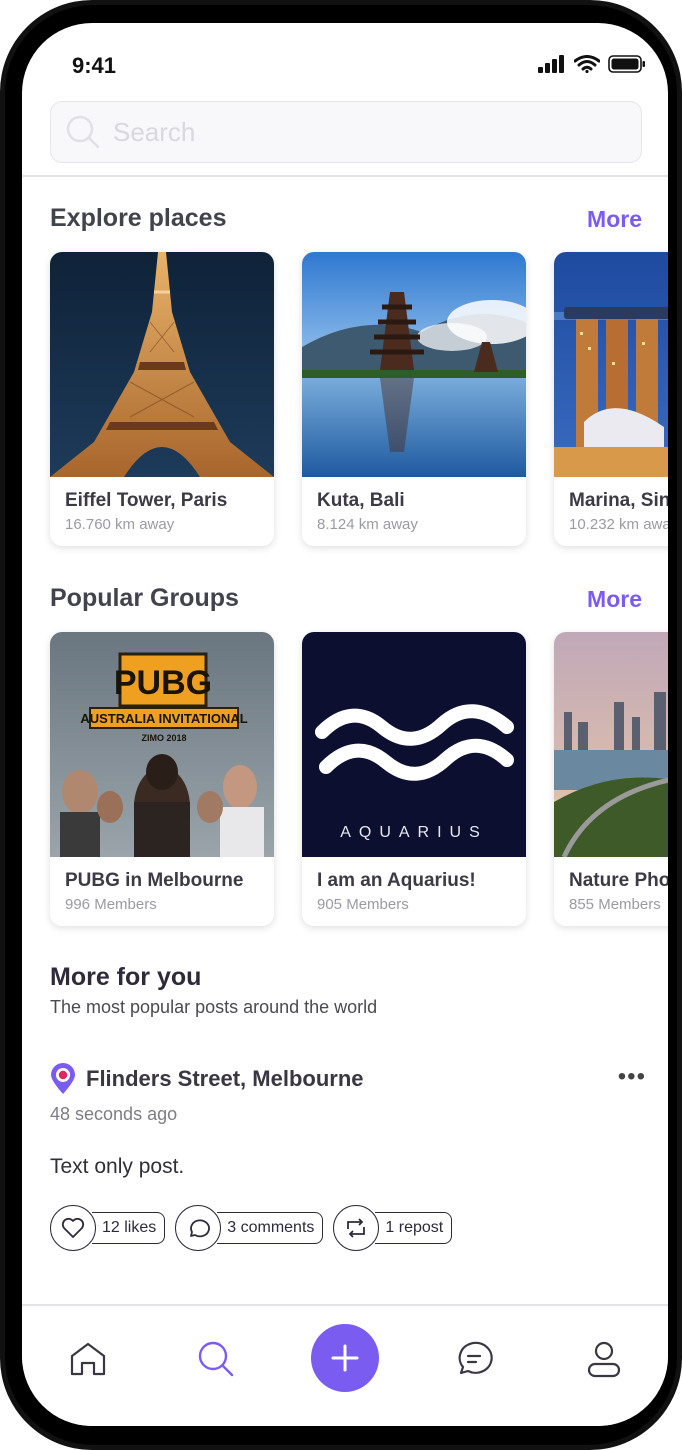  I want to click on location-pin-icon, so click(63, 1078).